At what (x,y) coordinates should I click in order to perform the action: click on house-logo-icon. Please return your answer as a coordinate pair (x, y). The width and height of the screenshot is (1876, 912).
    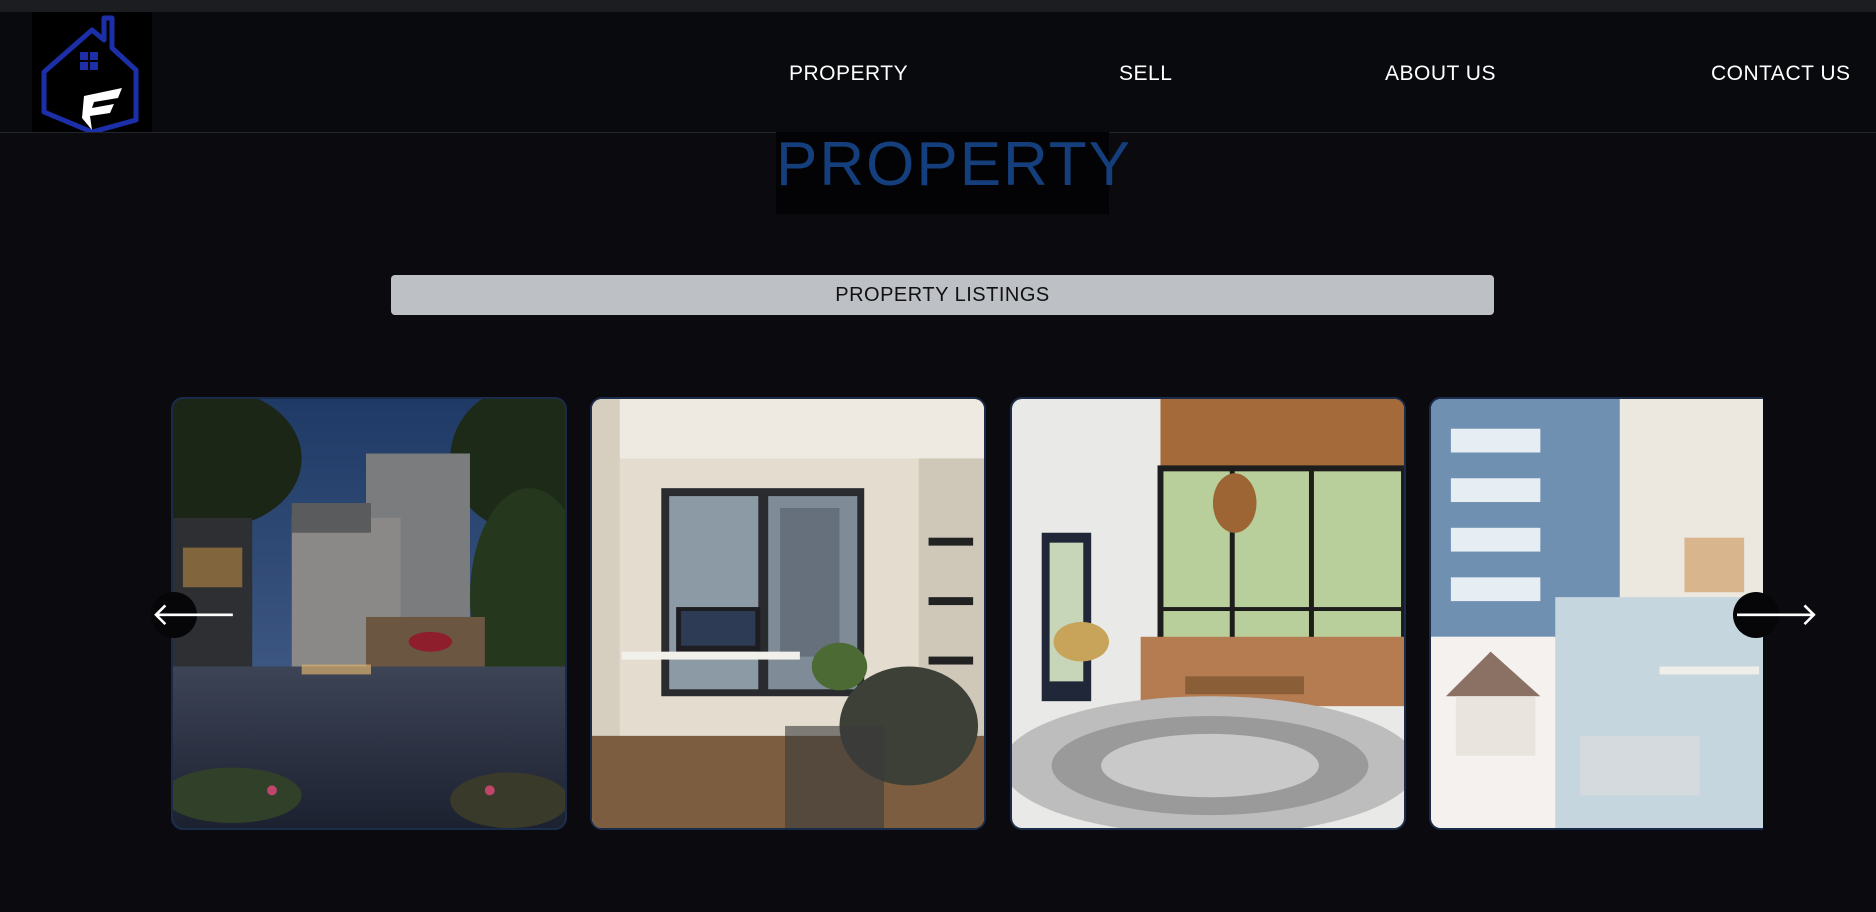
    Looking at the image, I should click on (90, 73).